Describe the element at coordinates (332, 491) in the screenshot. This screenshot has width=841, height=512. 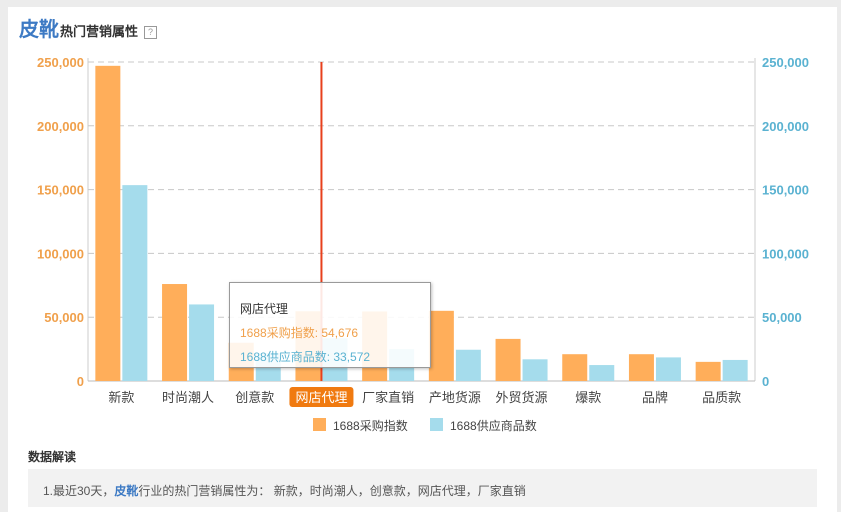
I see `note-suffix: 行业的热门营销属性为： 新款，时尚潮人，创意款，网店代理，厂家直销` at that location.